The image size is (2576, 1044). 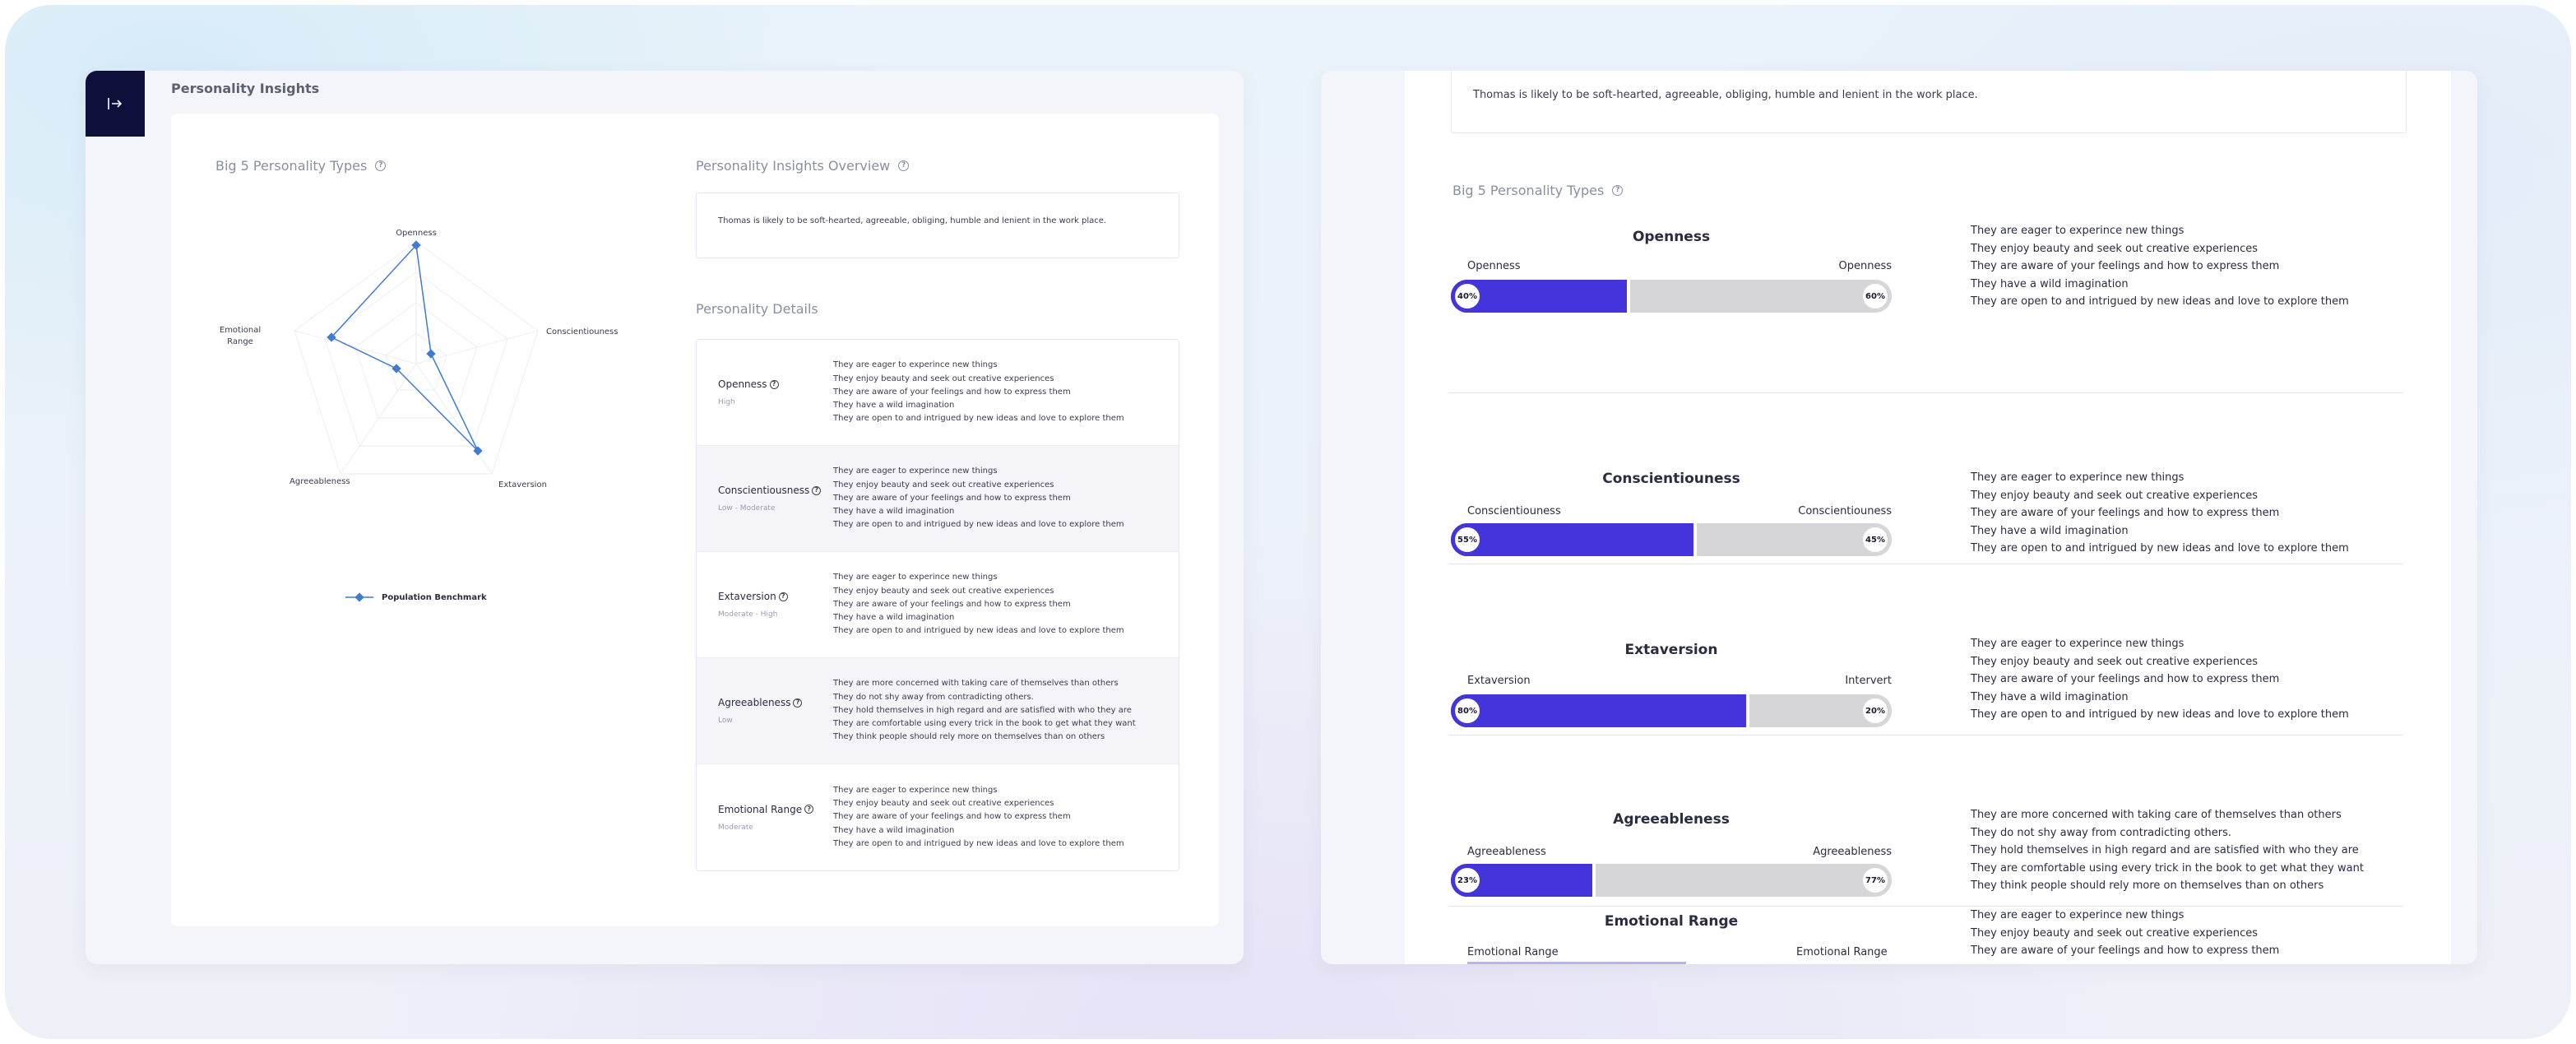 I want to click on right-pole-label: Agreeableness, so click(x=1853, y=852).